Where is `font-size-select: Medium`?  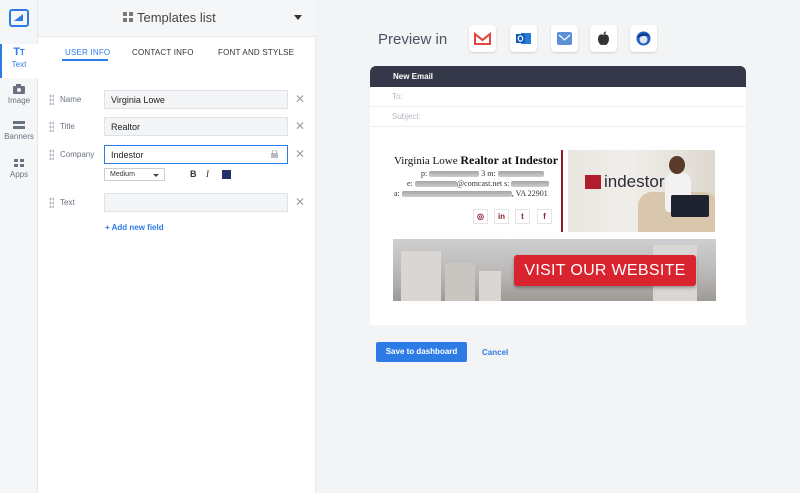
font-size-select: Medium is located at coordinates (134, 174).